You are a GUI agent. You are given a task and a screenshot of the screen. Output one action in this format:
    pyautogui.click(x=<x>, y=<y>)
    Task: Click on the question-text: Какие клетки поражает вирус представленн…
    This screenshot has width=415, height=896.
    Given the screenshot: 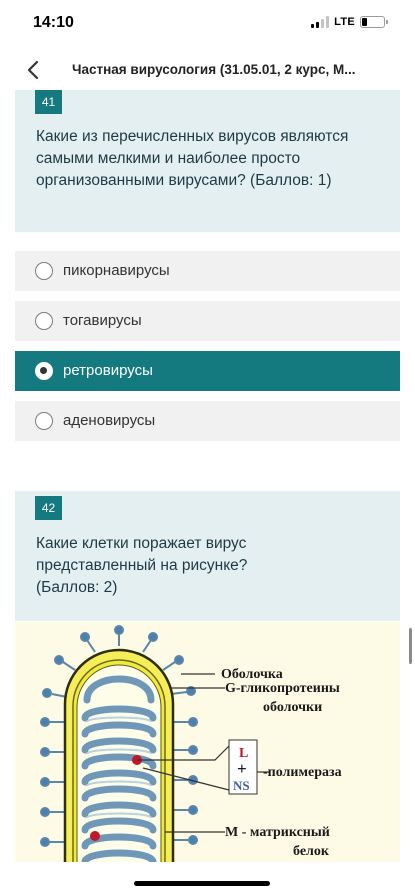 What is the action you would take?
    pyautogui.click(x=201, y=566)
    